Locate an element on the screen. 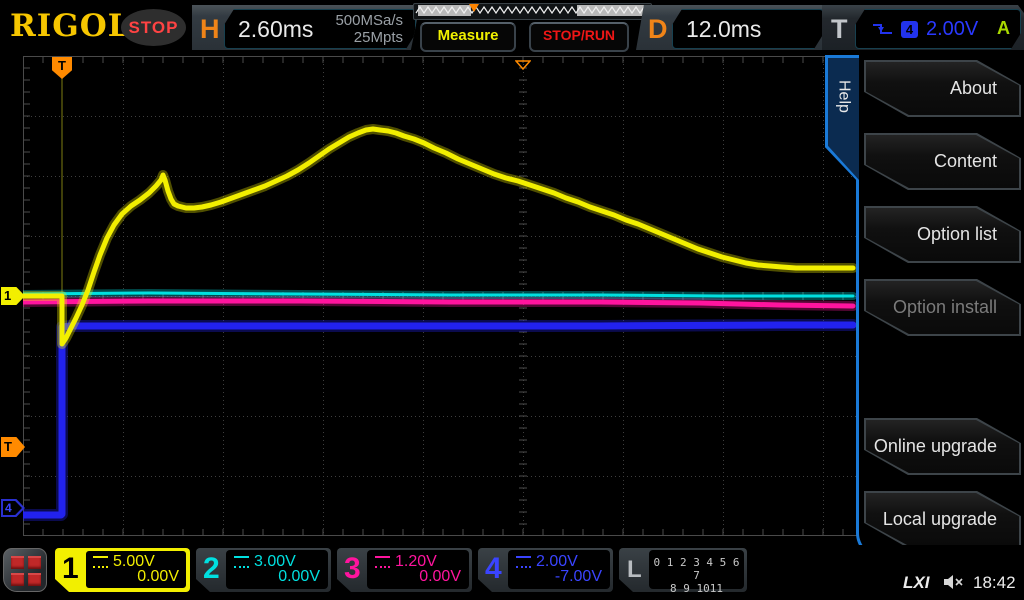 Image resolution: width=1024 pixels, height=600 pixels. channel-values: 2.00V -7.00V is located at coordinates (559, 569).